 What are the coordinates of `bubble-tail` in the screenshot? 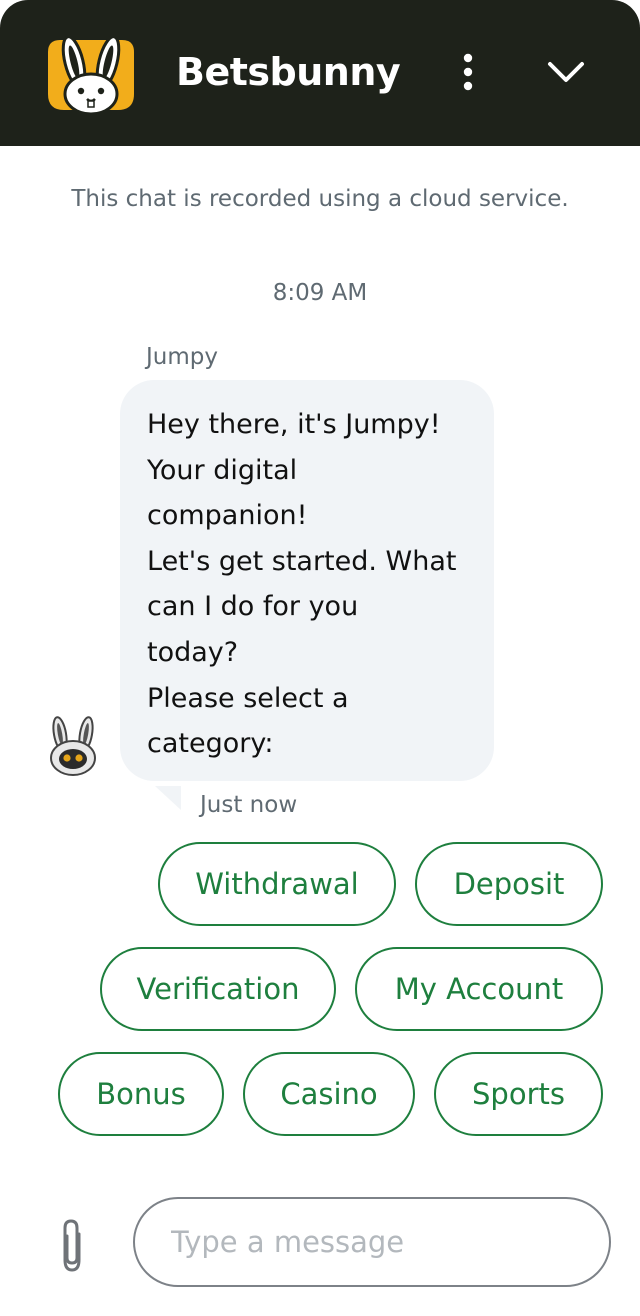 It's located at (168, 798).